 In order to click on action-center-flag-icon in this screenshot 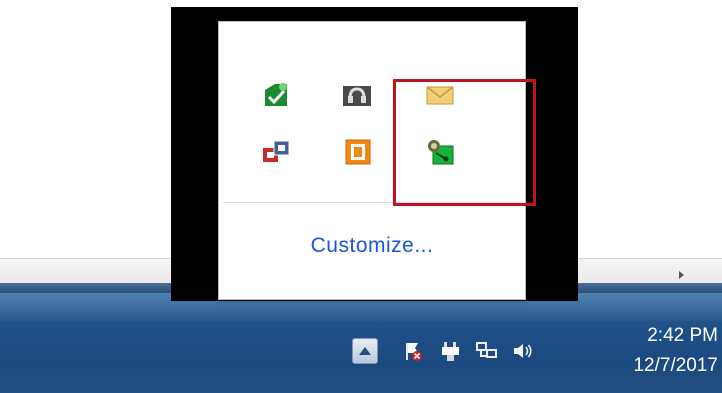, I will do `click(413, 351)`.